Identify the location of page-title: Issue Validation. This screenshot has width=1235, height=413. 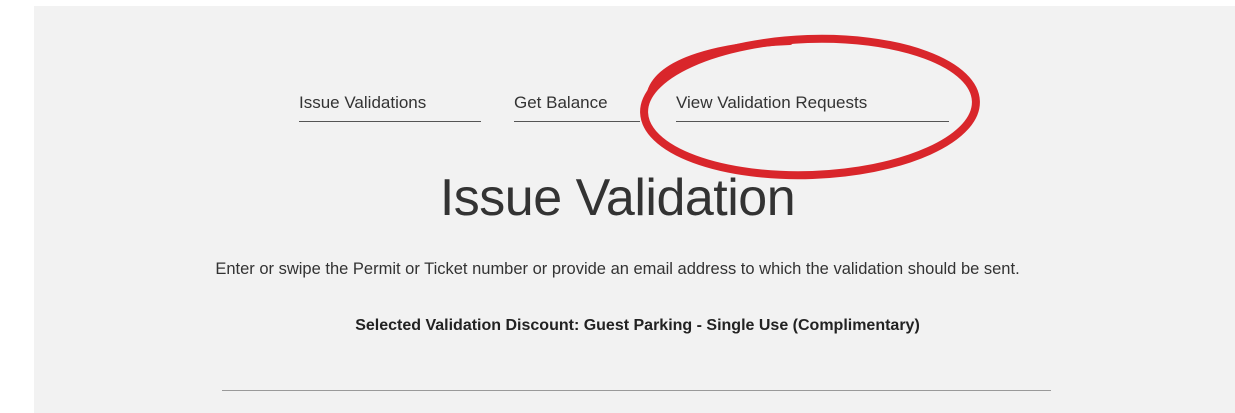
(617, 198).